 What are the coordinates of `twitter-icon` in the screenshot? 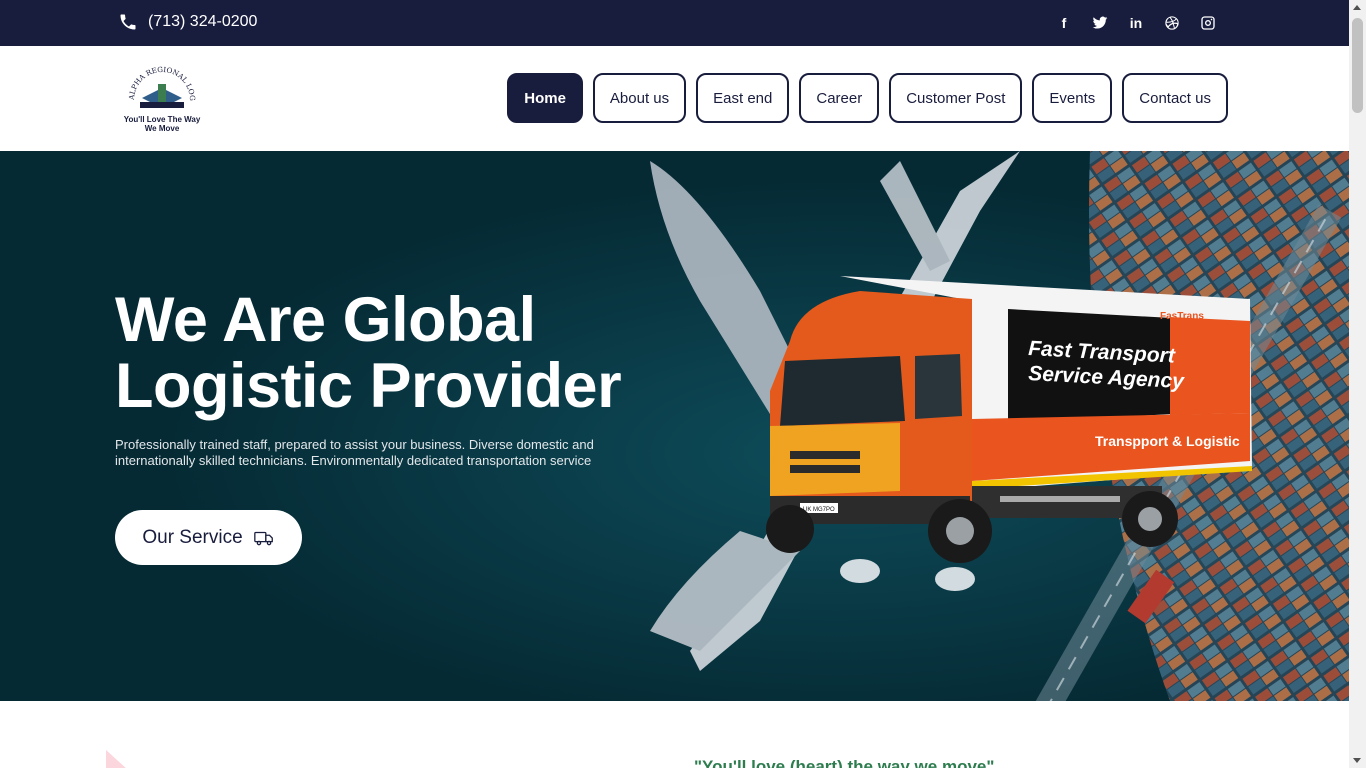 It's located at (1100, 23).